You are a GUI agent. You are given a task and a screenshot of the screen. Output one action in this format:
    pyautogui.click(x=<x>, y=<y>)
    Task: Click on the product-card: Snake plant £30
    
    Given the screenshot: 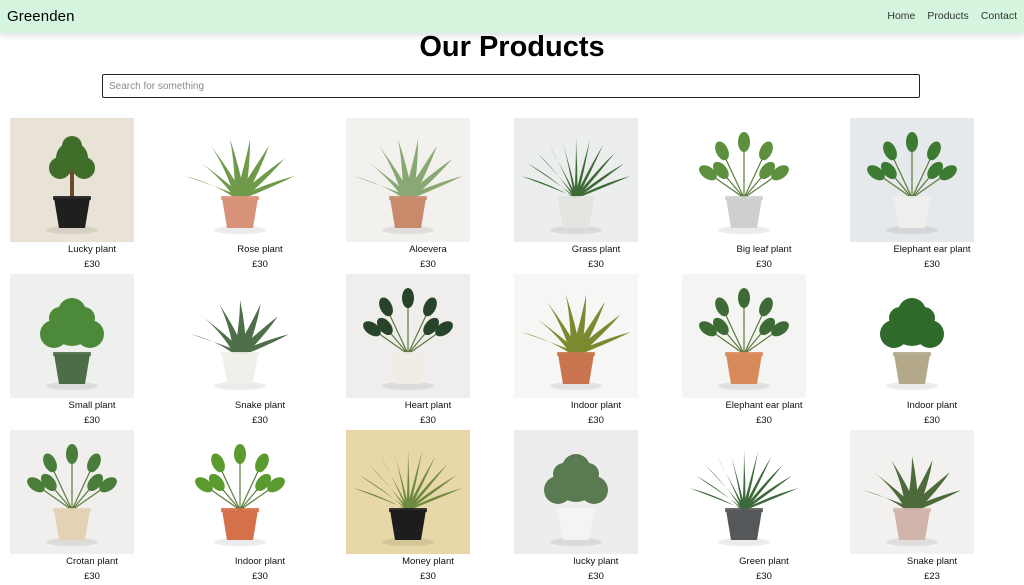 What is the action you would take?
    pyautogui.click(x=260, y=351)
    